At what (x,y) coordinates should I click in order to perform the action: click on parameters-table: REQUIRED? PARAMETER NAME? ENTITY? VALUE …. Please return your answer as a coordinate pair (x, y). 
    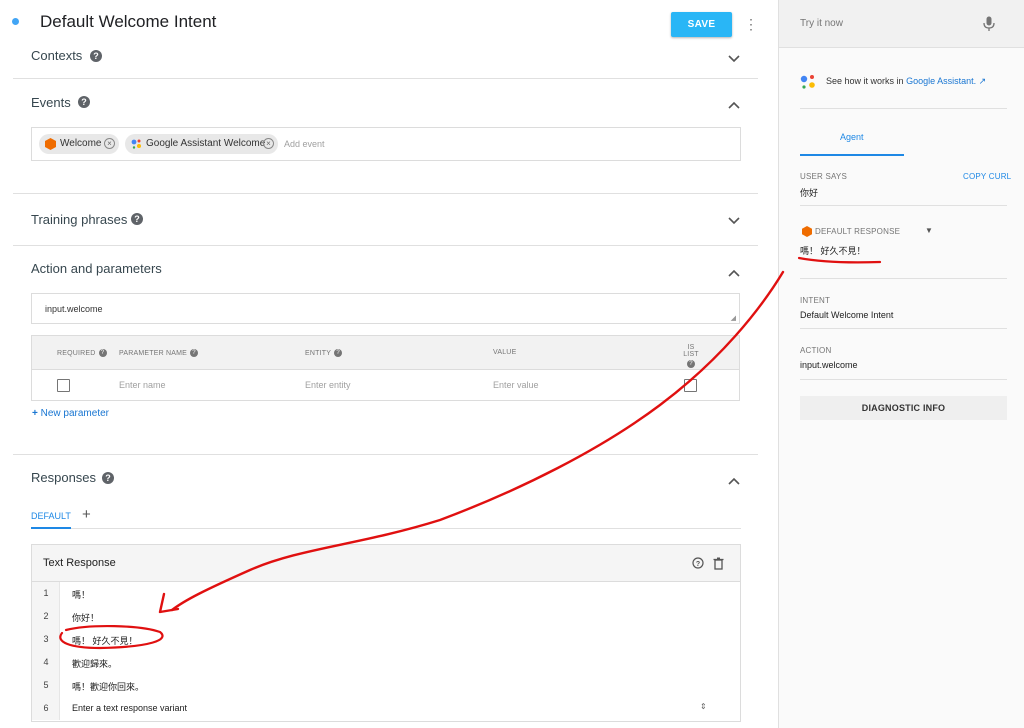
    Looking at the image, I should click on (385, 368).